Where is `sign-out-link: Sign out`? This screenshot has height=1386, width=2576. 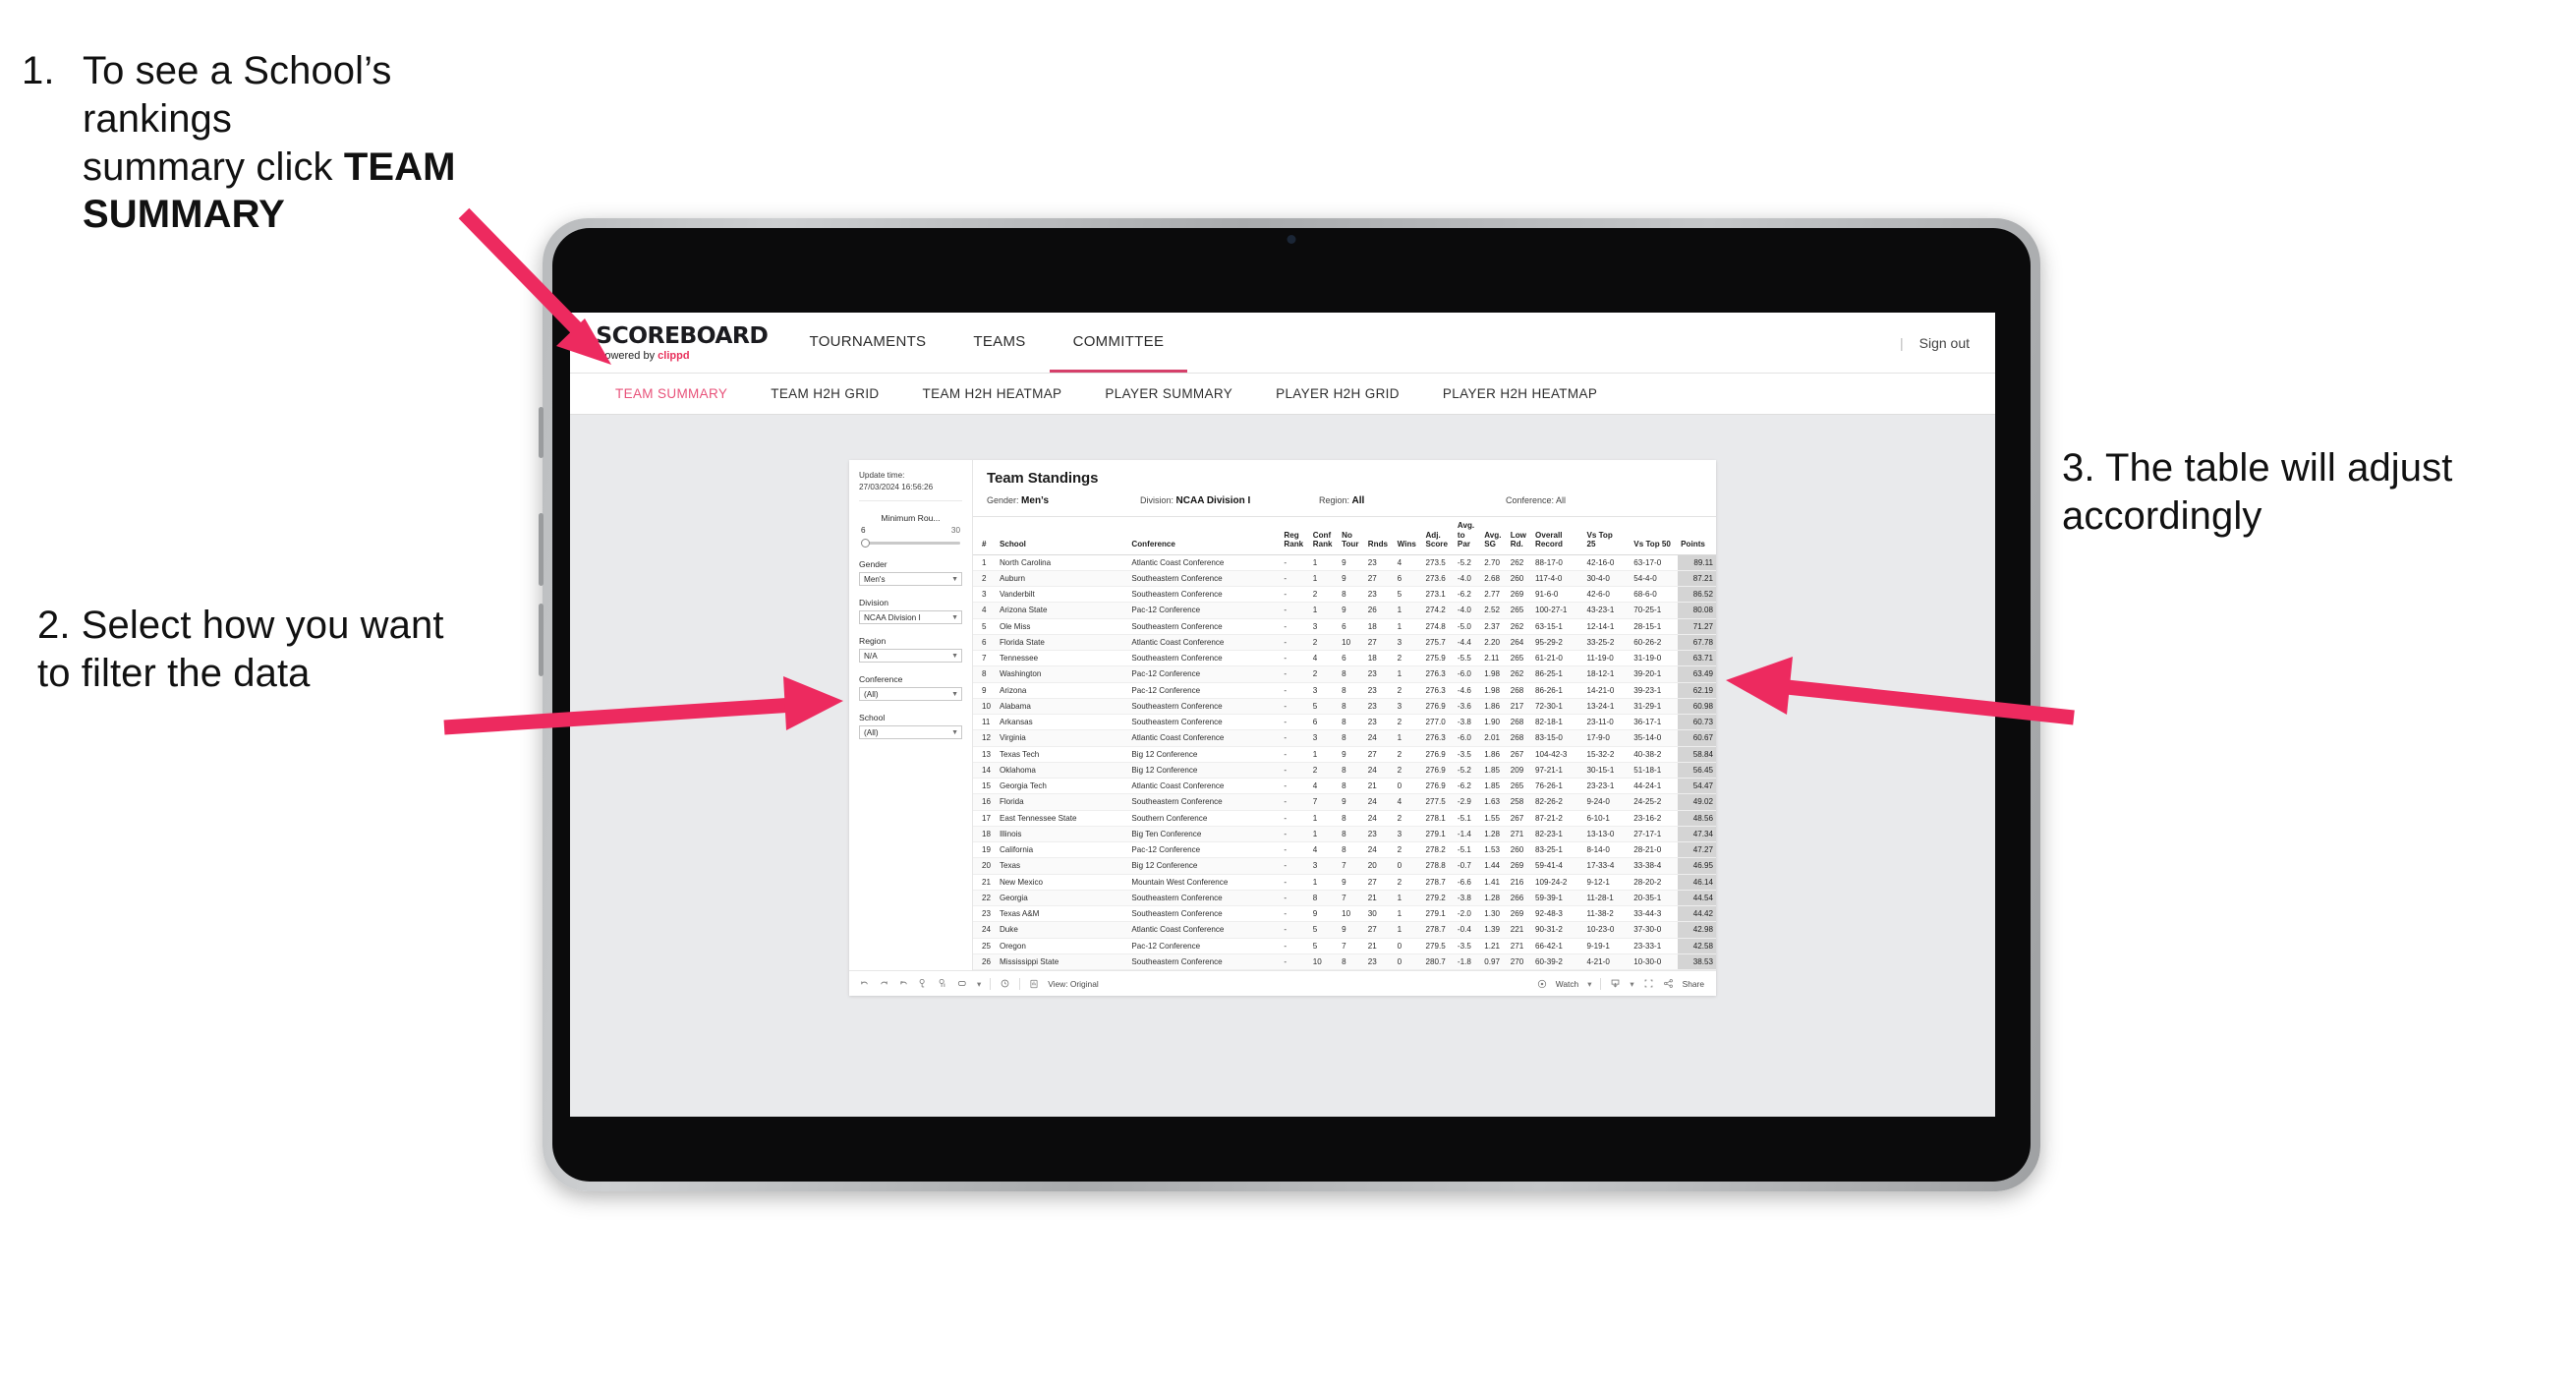
sign-out-link: Sign out is located at coordinates (1944, 343).